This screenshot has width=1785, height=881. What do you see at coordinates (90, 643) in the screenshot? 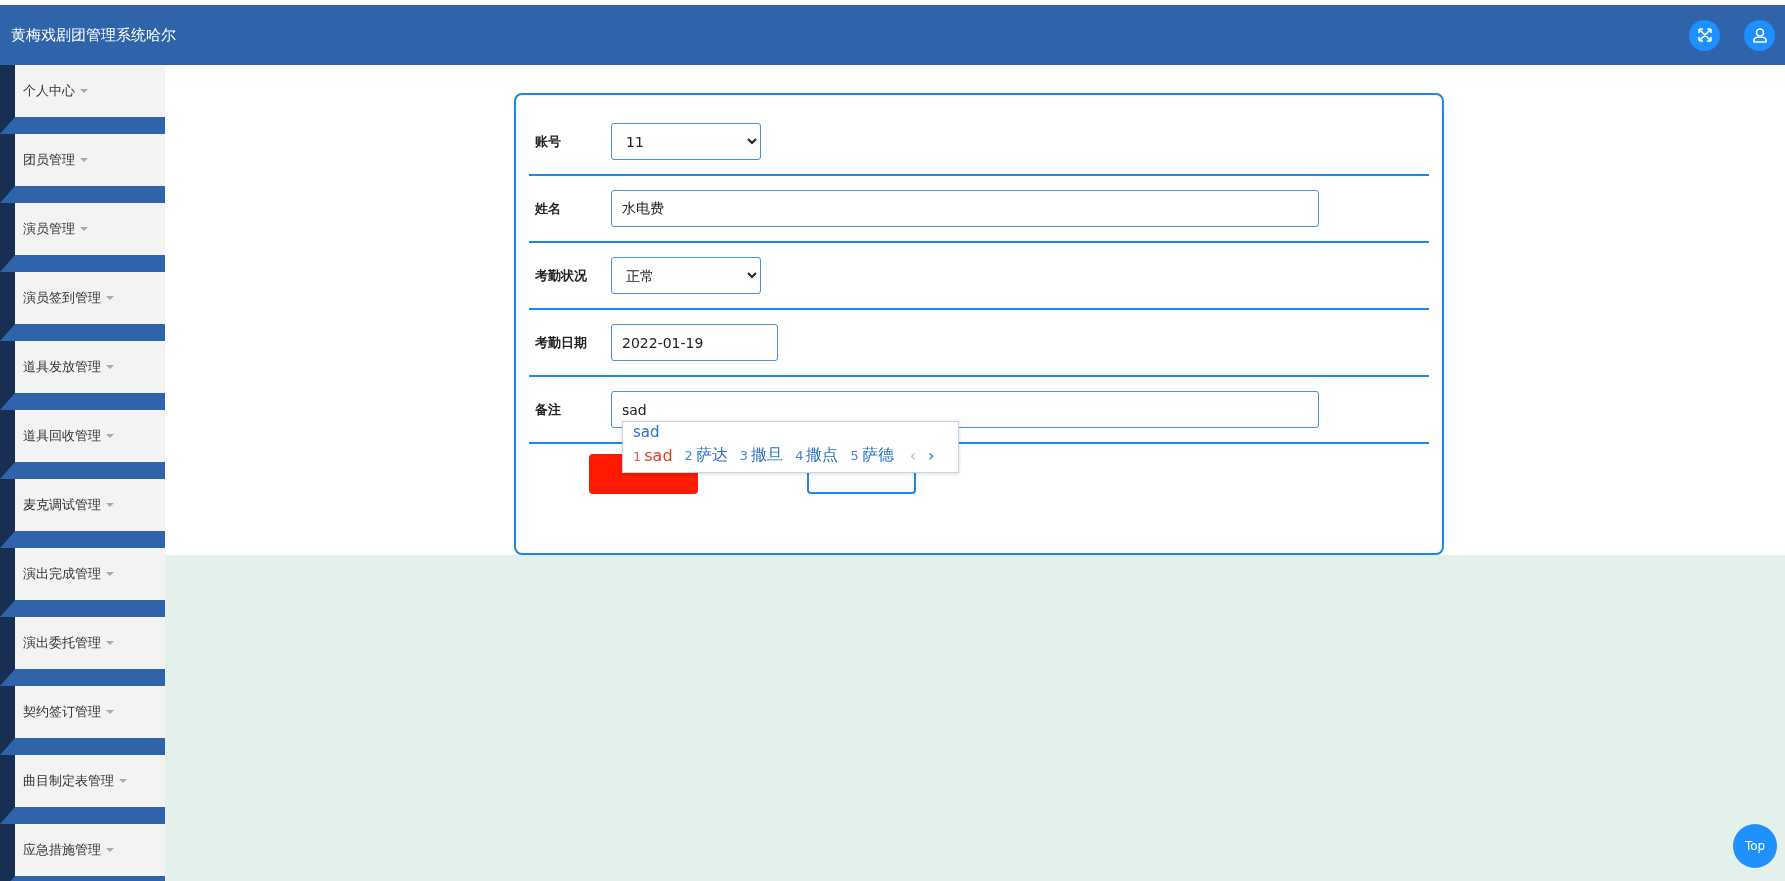
I see `sidebar-item: 演出委托管理` at bounding box center [90, 643].